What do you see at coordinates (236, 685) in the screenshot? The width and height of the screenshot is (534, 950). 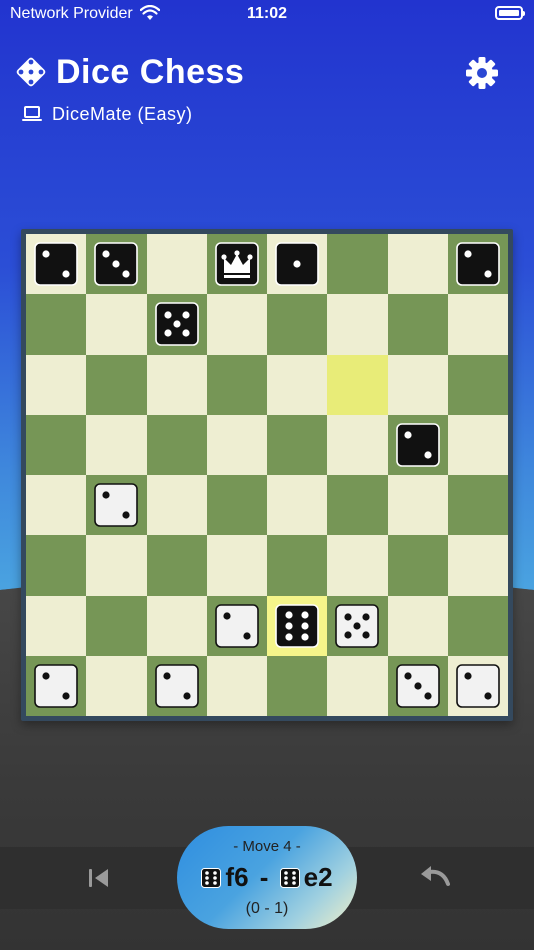 I see `square-d1` at bounding box center [236, 685].